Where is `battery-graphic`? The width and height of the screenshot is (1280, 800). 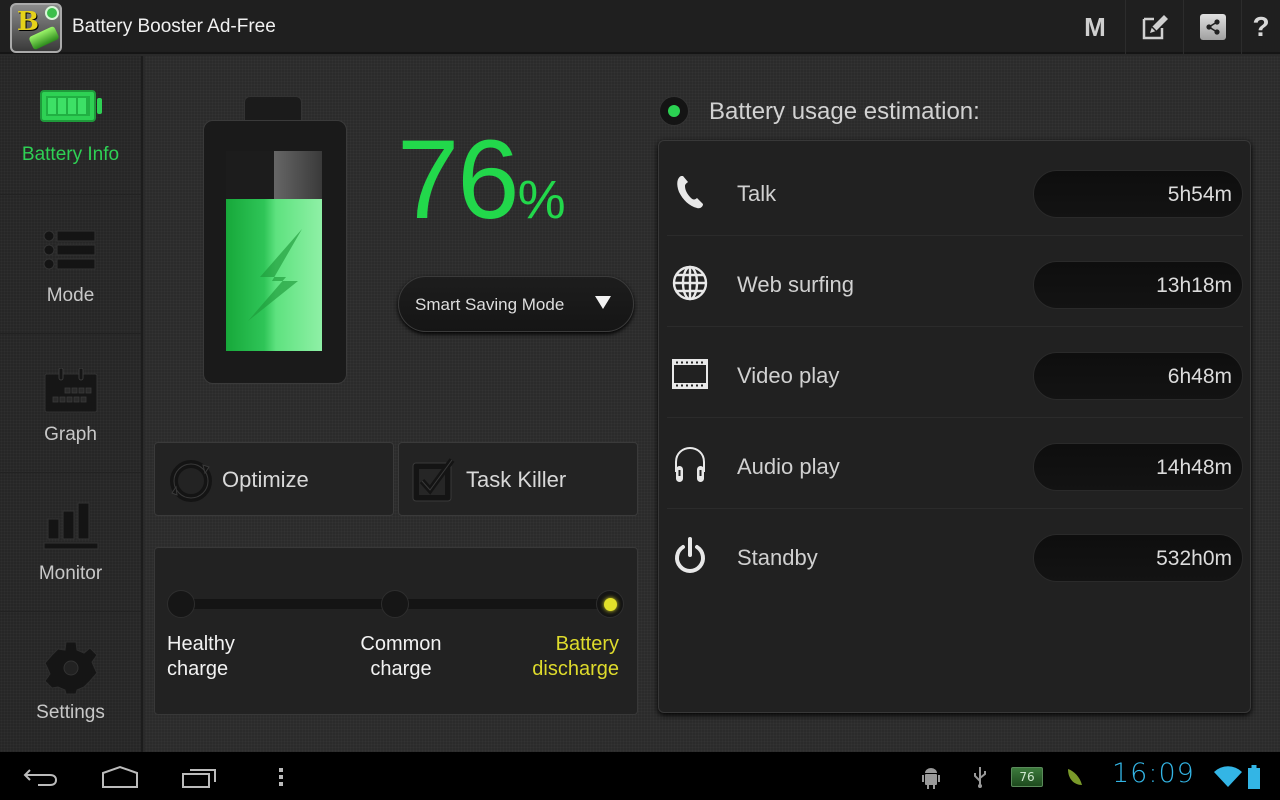
battery-graphic is located at coordinates (276, 241).